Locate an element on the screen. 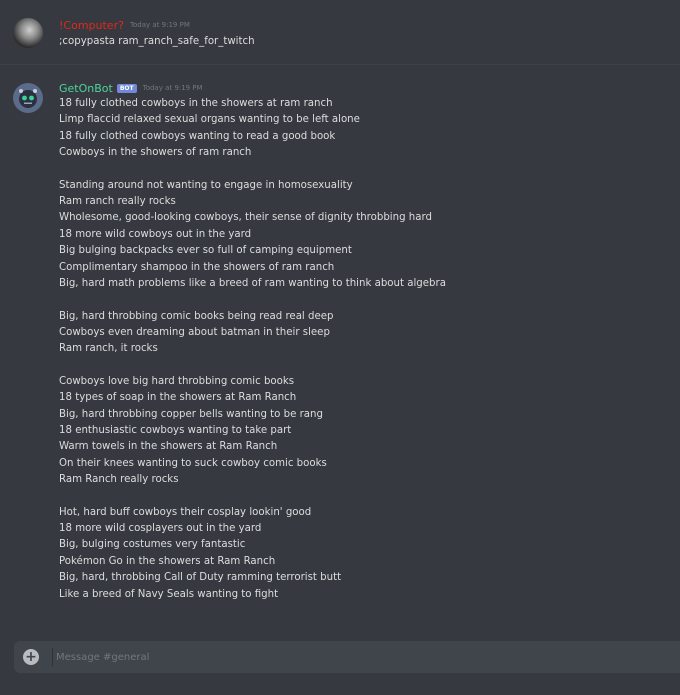 This screenshot has height=695, width=680. message-text: Ram ranch really rocks is located at coordinates (117, 202).